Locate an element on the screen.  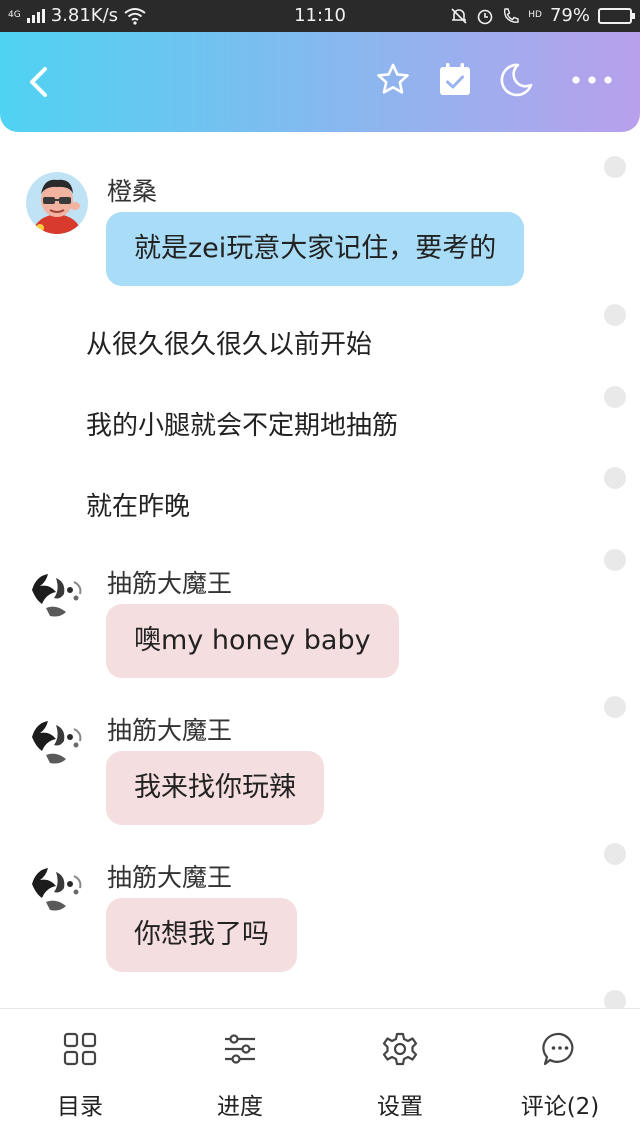
message-bubble: 就是zei玩意大家记住，要考的 is located at coordinates (315, 249).